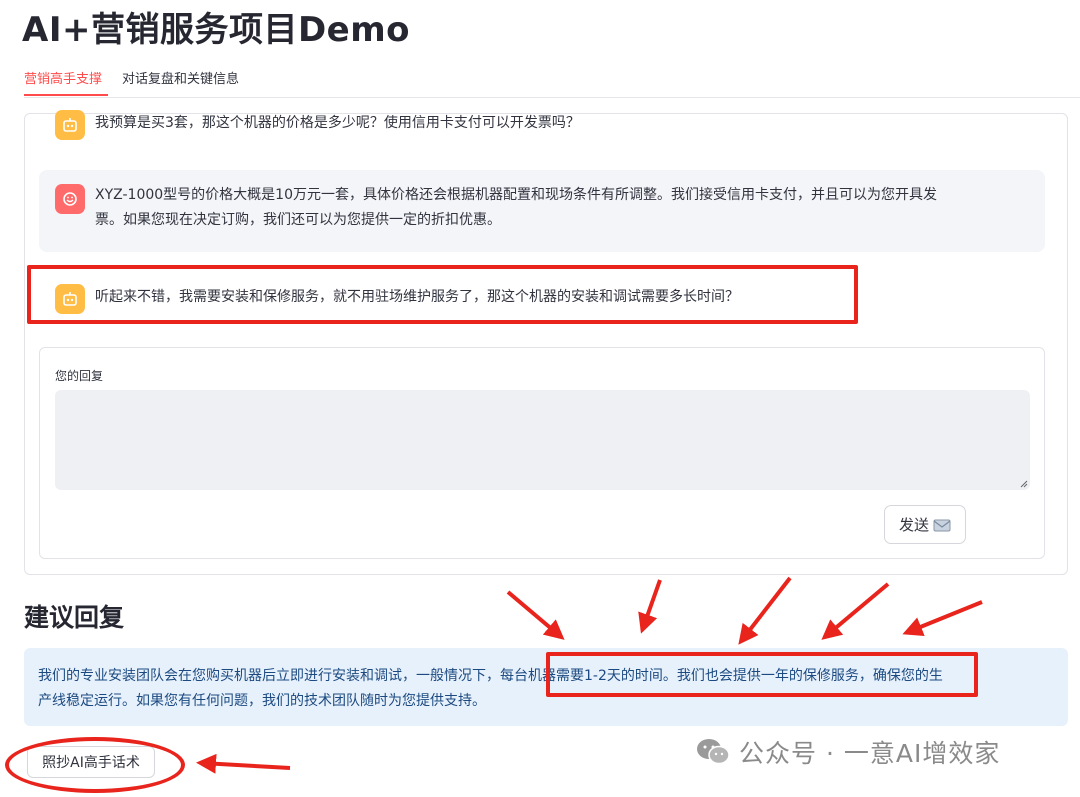 The image size is (1080, 797). What do you see at coordinates (713, 752) in the screenshot?
I see `wechat-icon` at bounding box center [713, 752].